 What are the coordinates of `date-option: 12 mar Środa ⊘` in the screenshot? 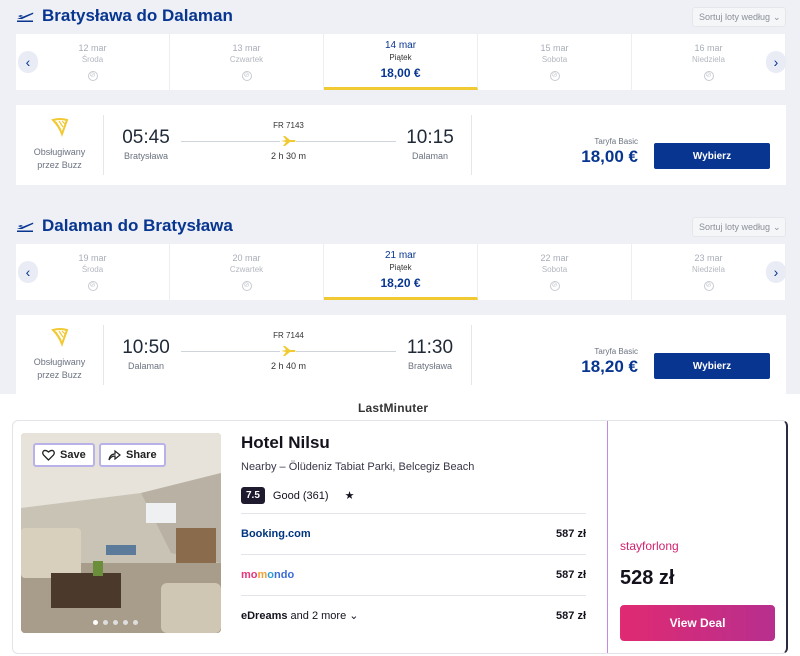 It's located at (93, 62).